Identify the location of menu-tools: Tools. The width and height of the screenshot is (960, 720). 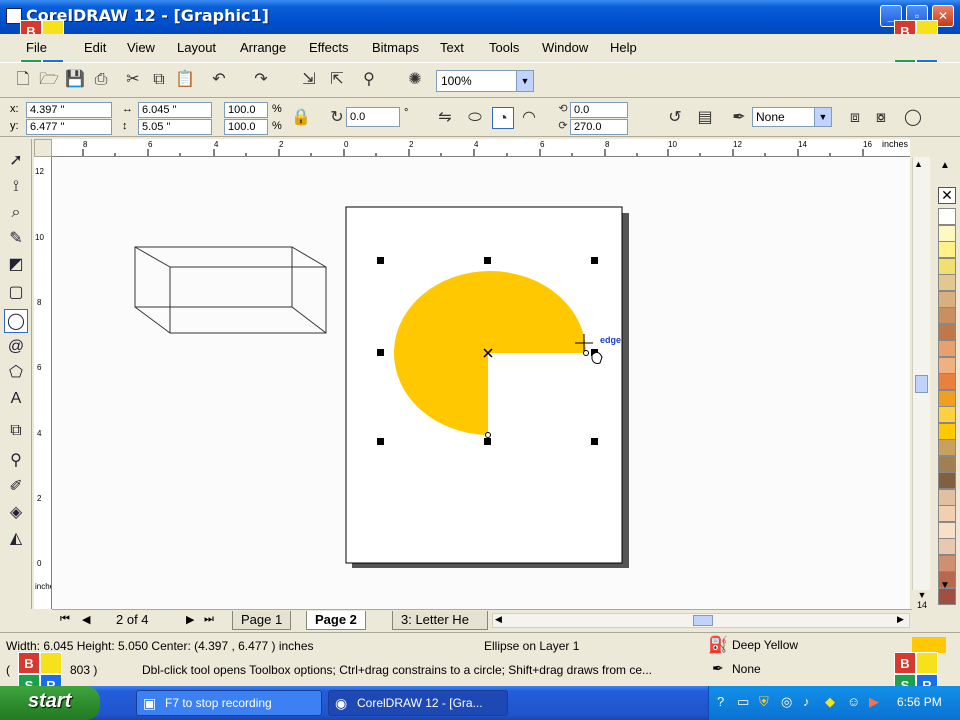
(504, 47).